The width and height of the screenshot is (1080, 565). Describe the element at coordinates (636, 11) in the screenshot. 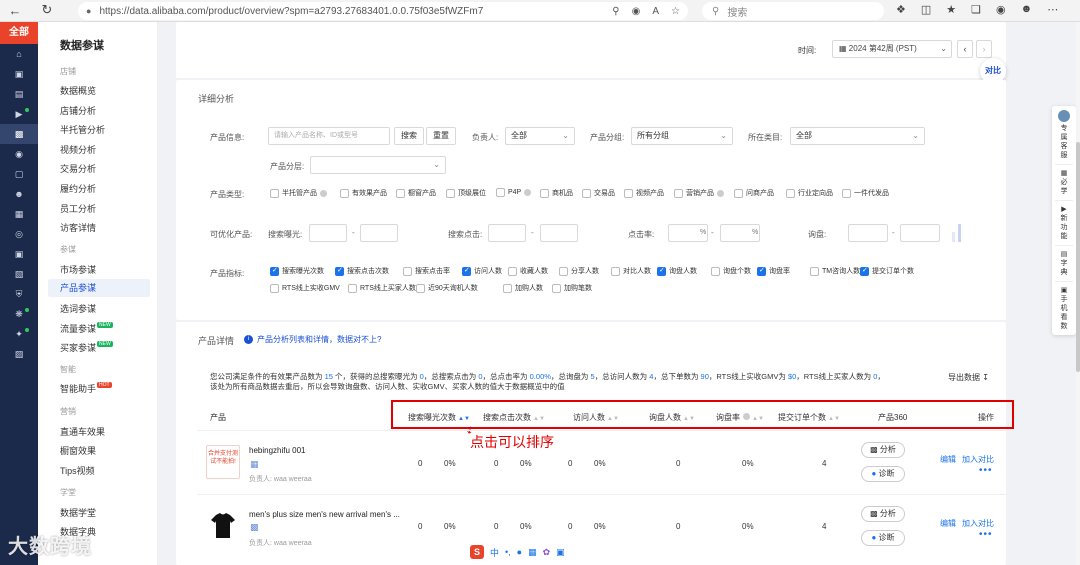

I see `translate-icon: ◉` at that location.